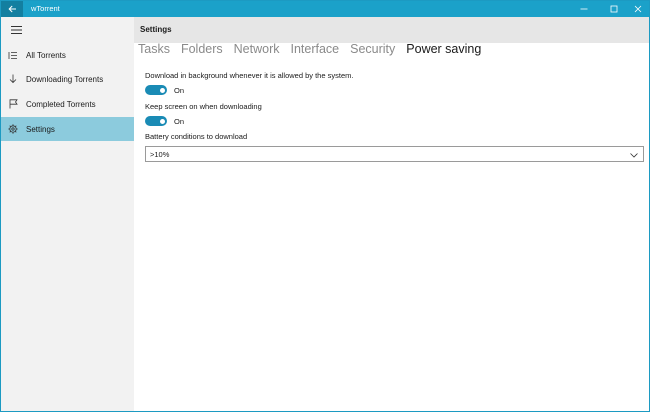  I want to click on download-arrow-icon, so click(13, 79).